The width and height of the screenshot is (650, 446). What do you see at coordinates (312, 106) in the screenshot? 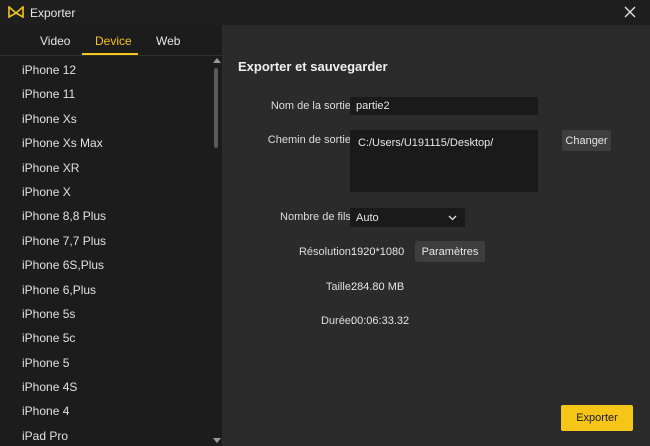
I see `output-name-label: Nom de la sortie:` at bounding box center [312, 106].